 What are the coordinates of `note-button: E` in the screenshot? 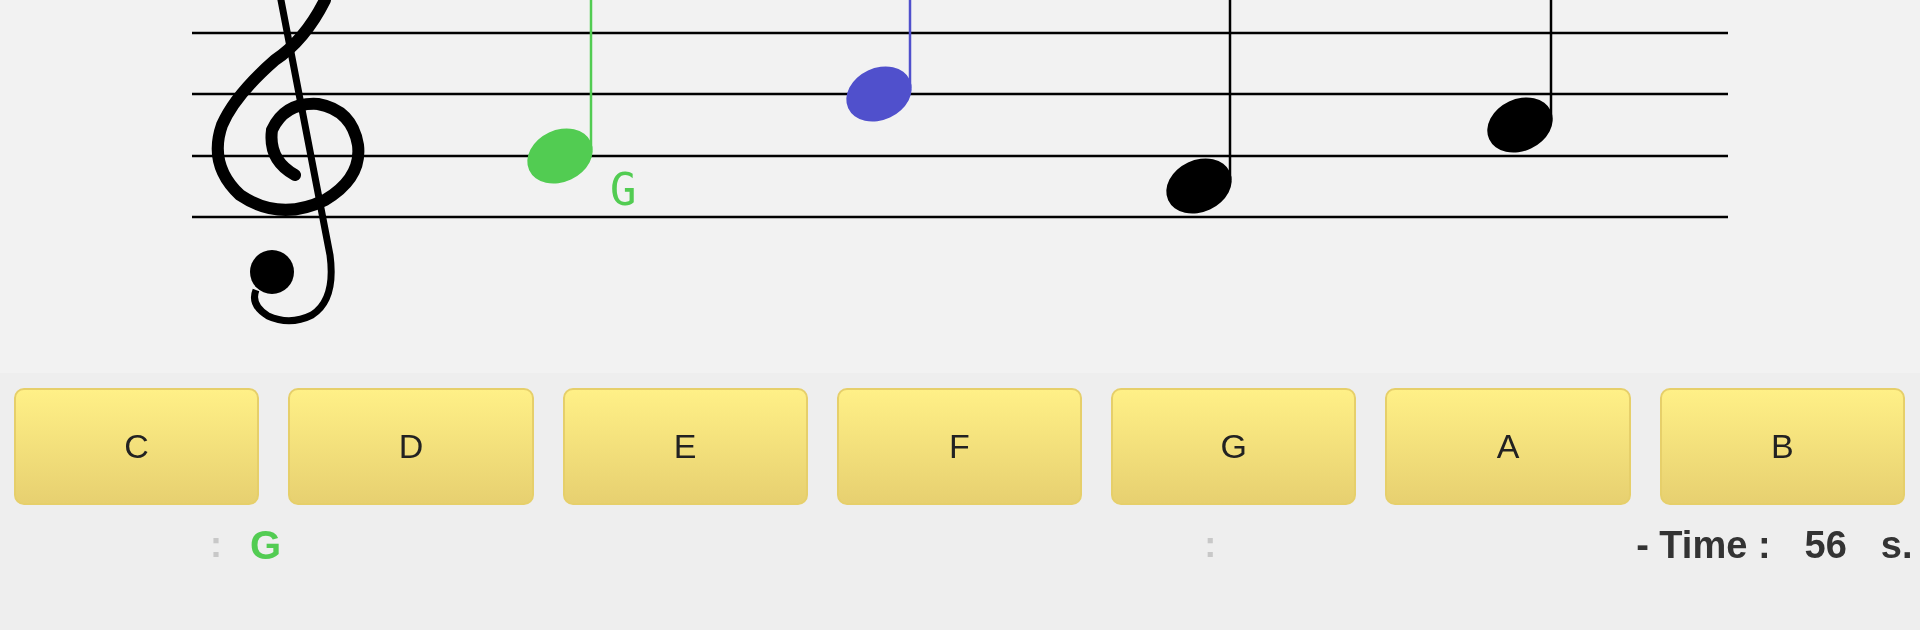 It's located at (685, 446).